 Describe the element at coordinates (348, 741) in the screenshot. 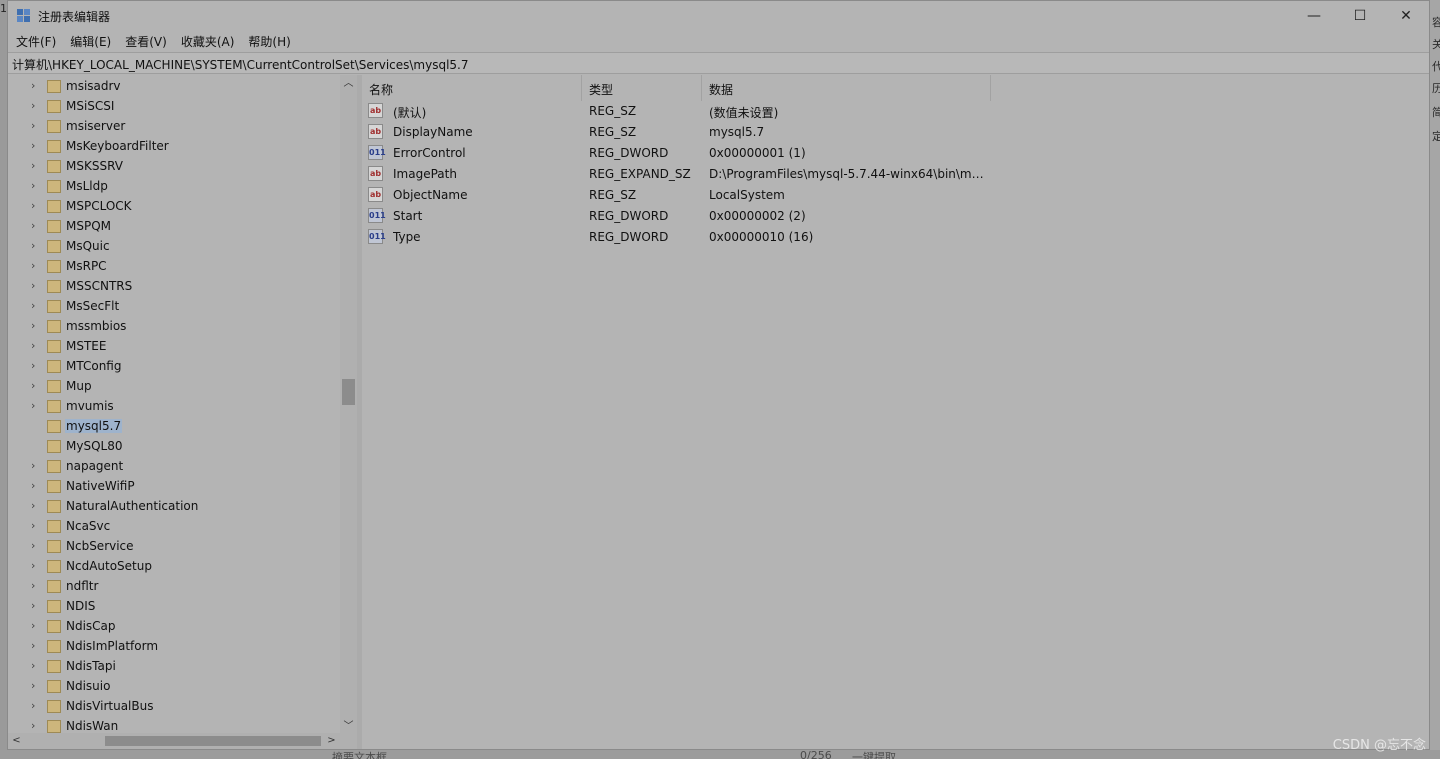

I see `scrollbar-corner` at that location.